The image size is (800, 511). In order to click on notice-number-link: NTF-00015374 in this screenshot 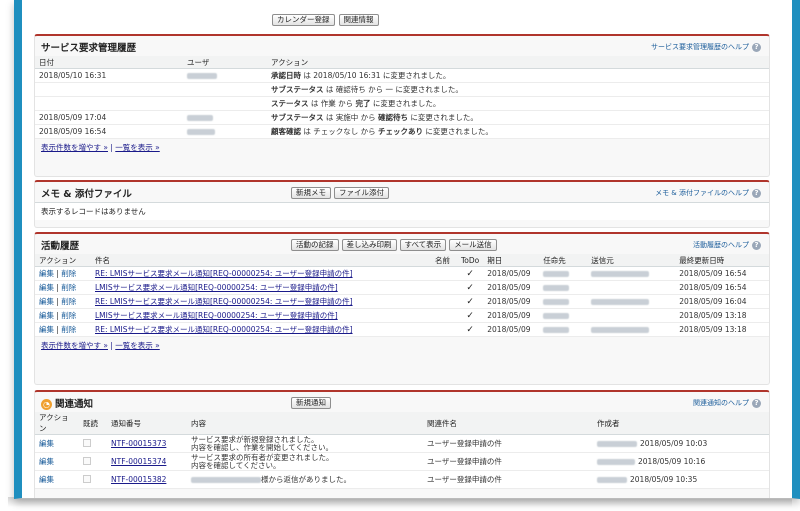, I will do `click(138, 461)`.